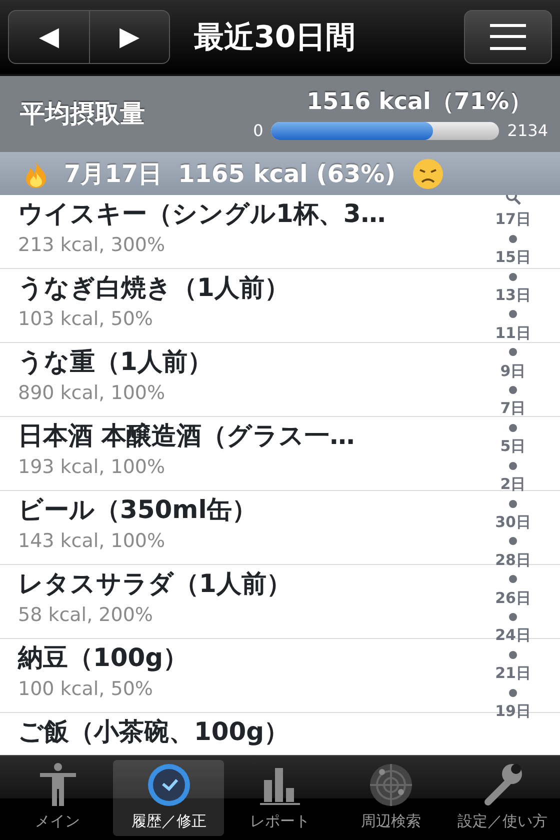 This screenshot has height=840, width=560. I want to click on flame-icon, so click(36, 174).